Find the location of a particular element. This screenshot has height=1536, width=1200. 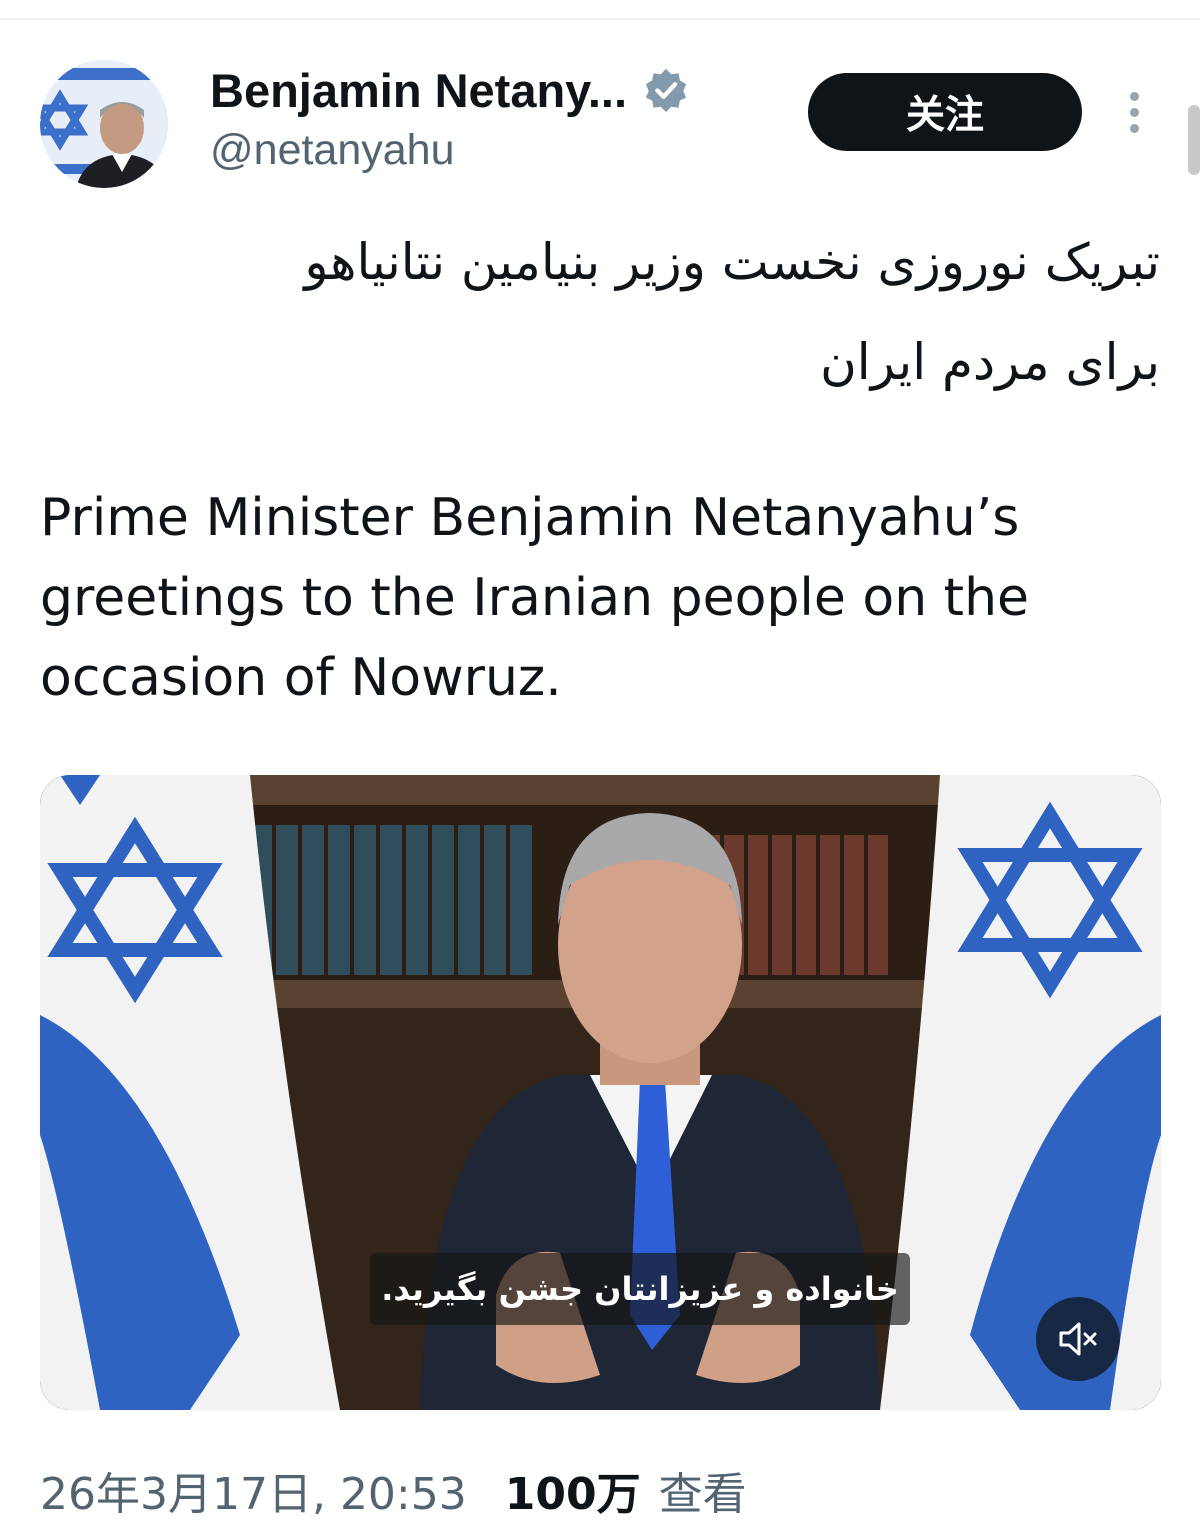

video-caption: خانواده و عزیزانتان جشن بگیرید. is located at coordinates (640, 1289).